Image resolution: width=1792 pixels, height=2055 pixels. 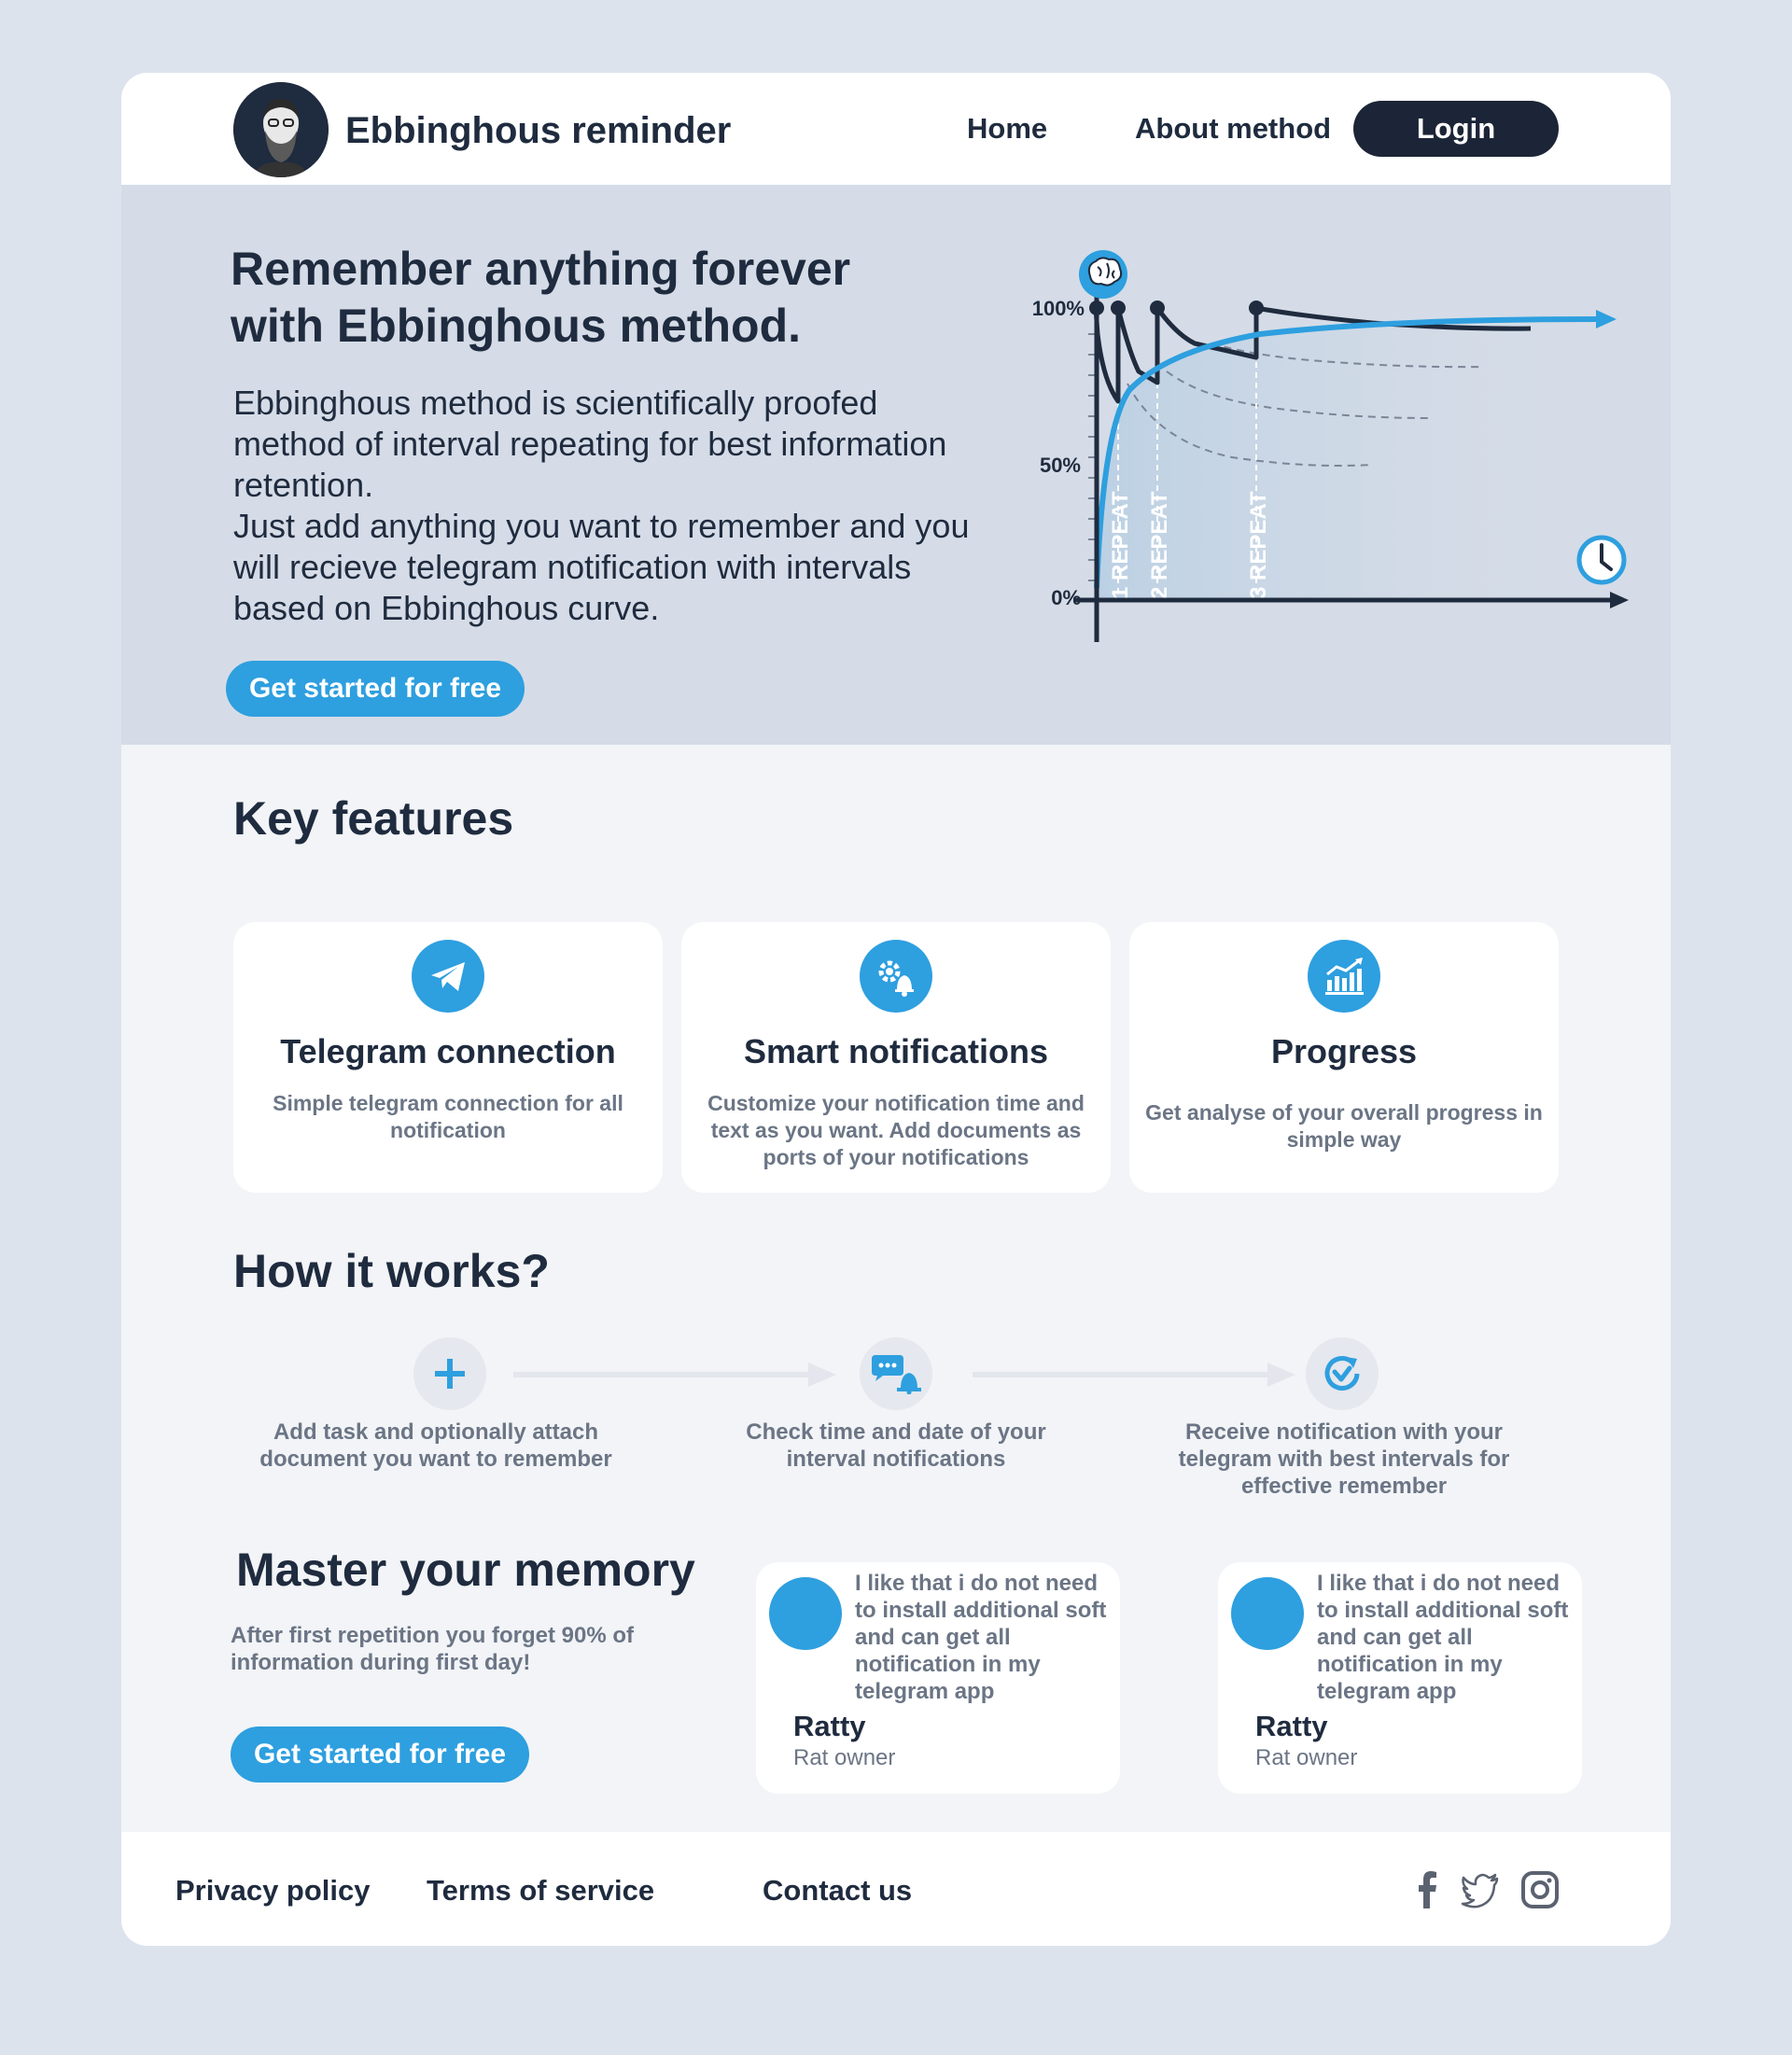 What do you see at coordinates (540, 1891) in the screenshot?
I see `terms-of-service-link: Terms of service` at bounding box center [540, 1891].